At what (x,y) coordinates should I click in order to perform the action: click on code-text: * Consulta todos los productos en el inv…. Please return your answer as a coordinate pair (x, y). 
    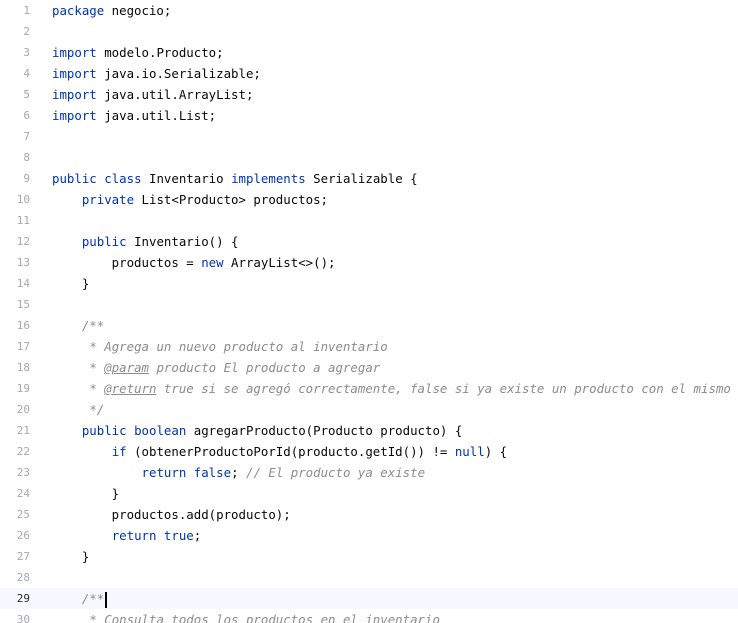
    Looking at the image, I should click on (246, 616).